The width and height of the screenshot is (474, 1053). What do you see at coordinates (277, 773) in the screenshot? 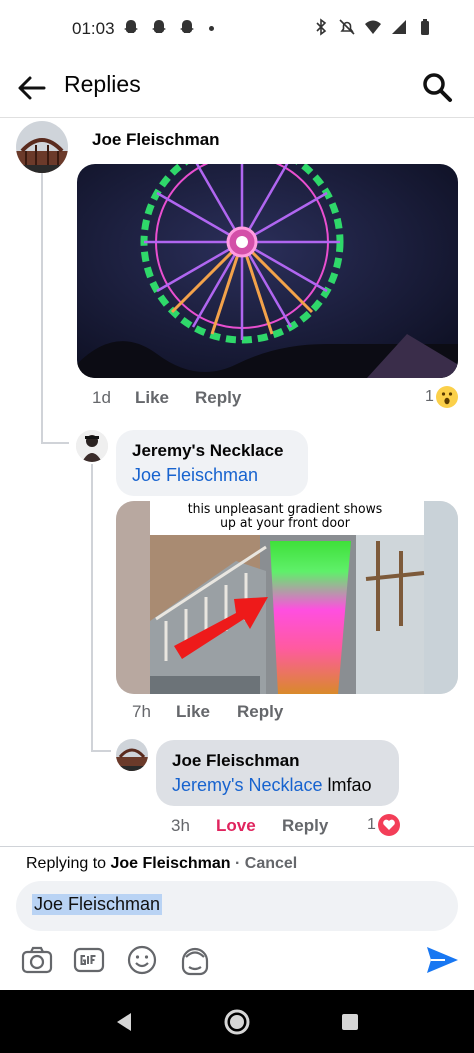
I see `comment-bubble: Joe Fleischman Jeremy's Necklace lmfao` at bounding box center [277, 773].